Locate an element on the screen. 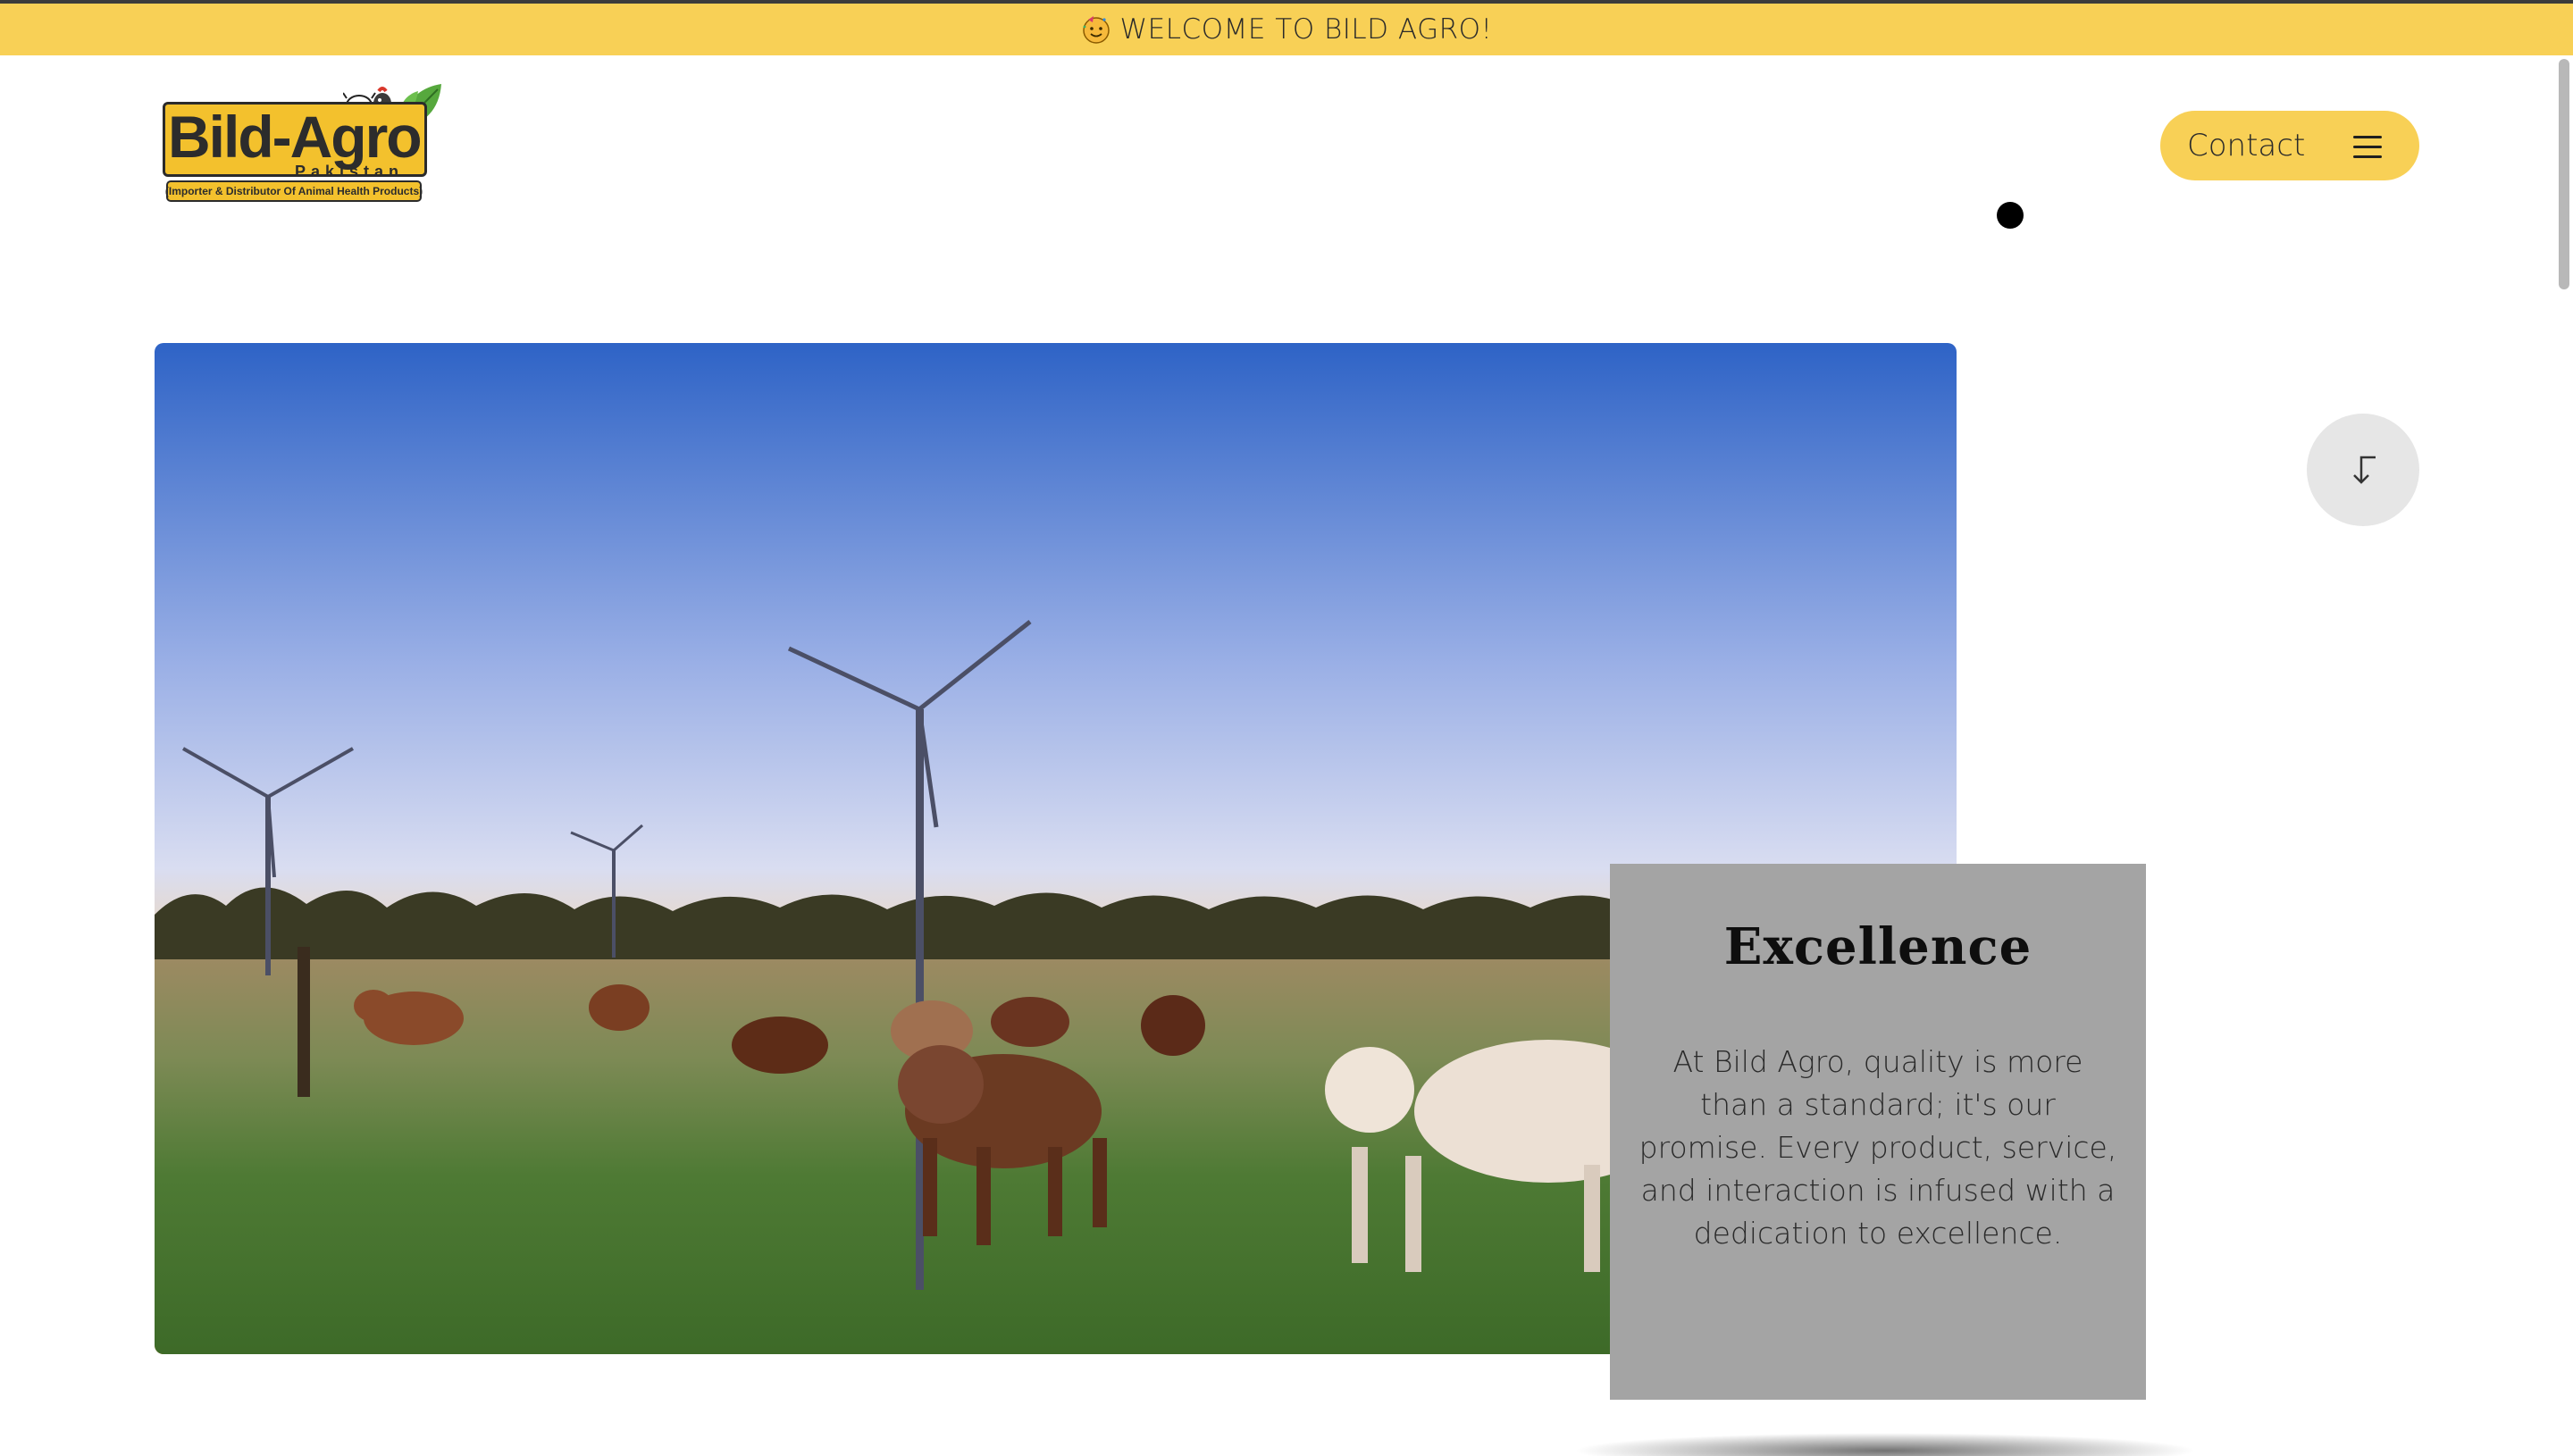  cursor-dot is located at coordinates (2010, 215).